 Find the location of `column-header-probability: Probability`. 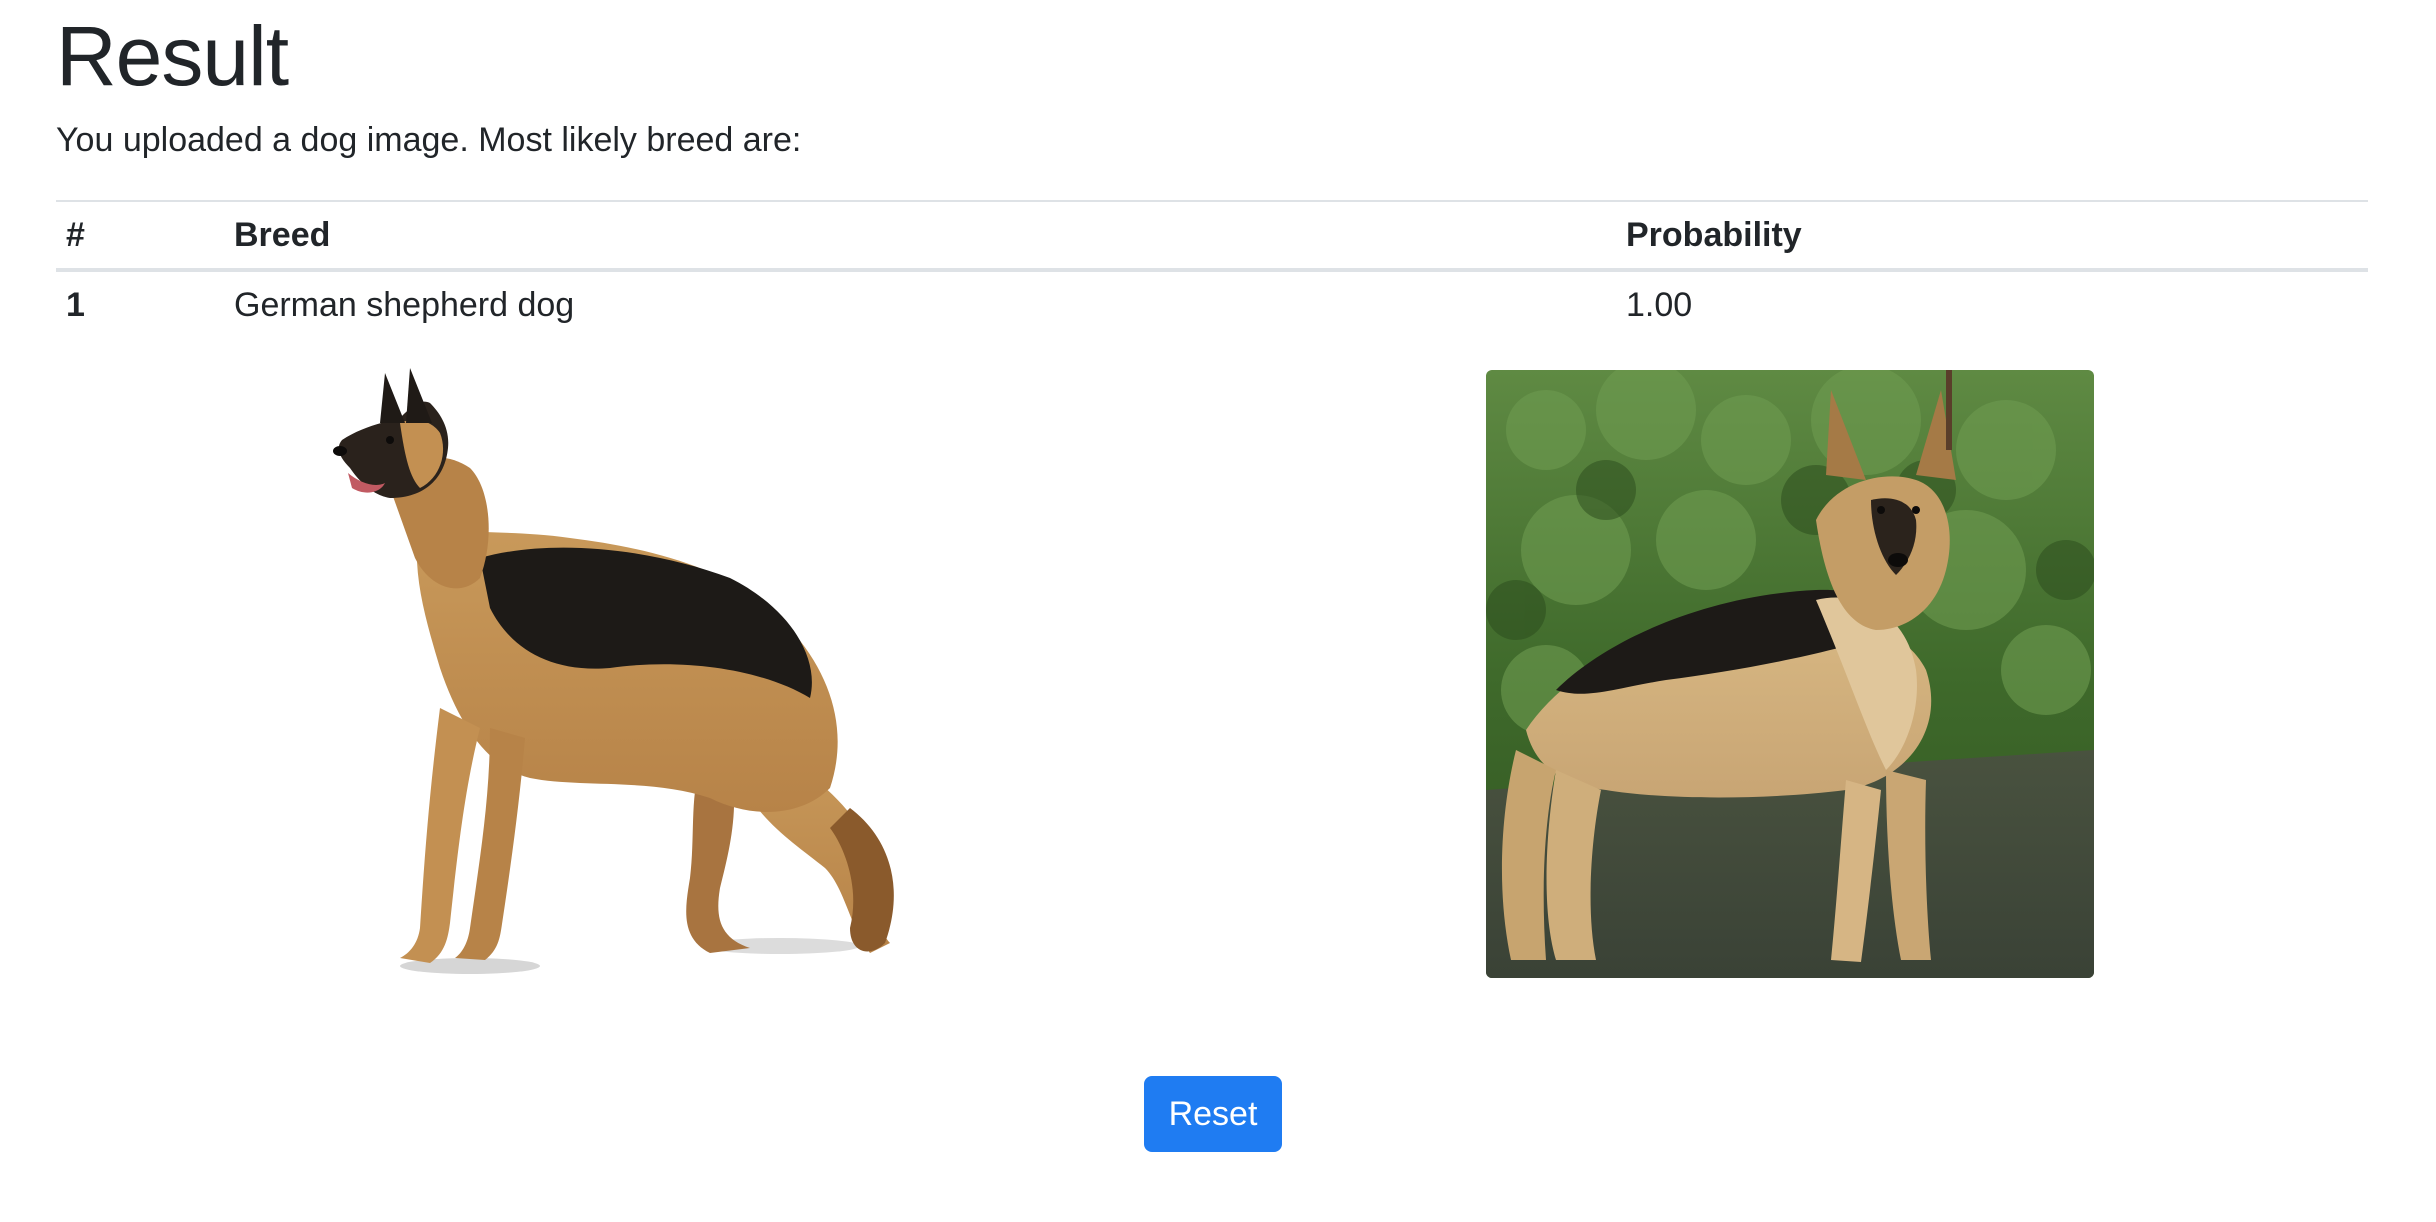

column-header-probability: Probability is located at coordinates (1714, 234).